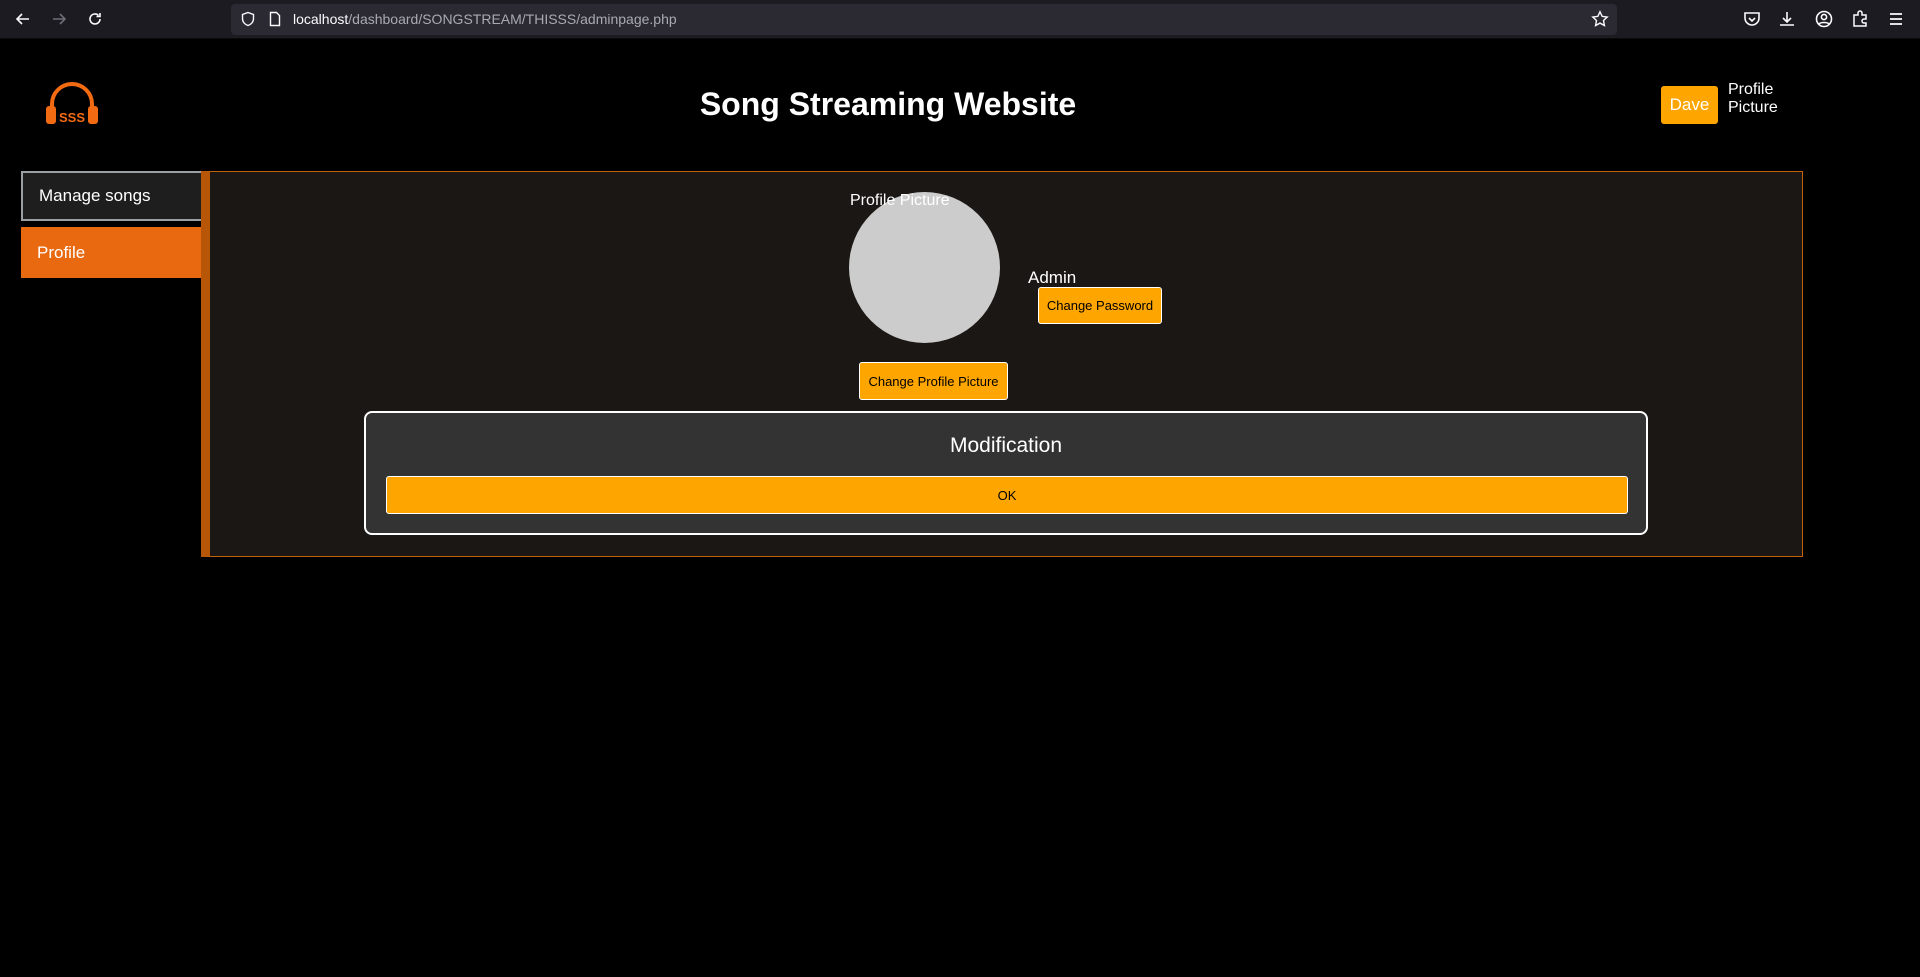 Image resolution: width=1920 pixels, height=977 pixels. Describe the element at coordinates (1860, 19) in the screenshot. I see `extensions-icon` at that location.